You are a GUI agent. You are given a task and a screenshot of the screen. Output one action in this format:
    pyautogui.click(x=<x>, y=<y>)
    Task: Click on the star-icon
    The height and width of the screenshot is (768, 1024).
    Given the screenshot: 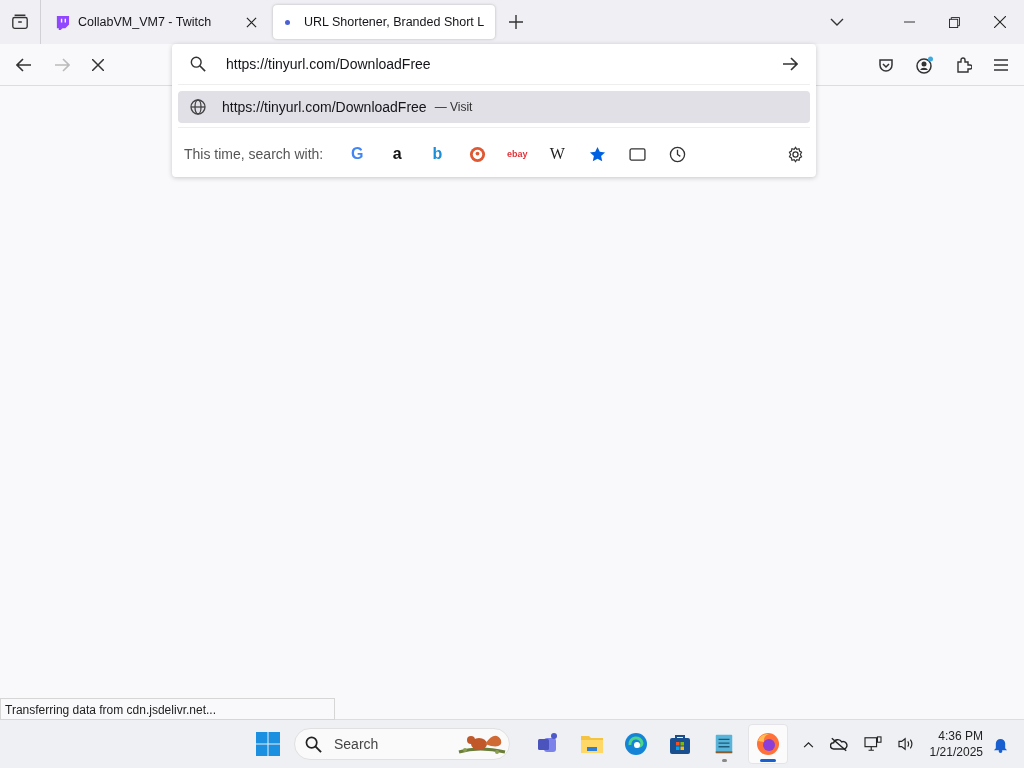 What is the action you would take?
    pyautogui.click(x=597, y=154)
    